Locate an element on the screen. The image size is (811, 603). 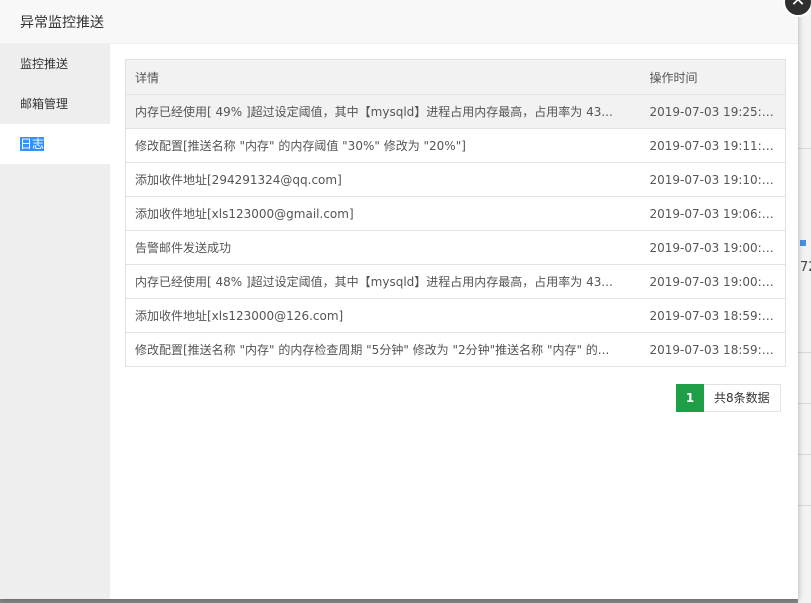
dialog-sidebar: 监控推送 邮箱管理 日志 is located at coordinates (55, 321).